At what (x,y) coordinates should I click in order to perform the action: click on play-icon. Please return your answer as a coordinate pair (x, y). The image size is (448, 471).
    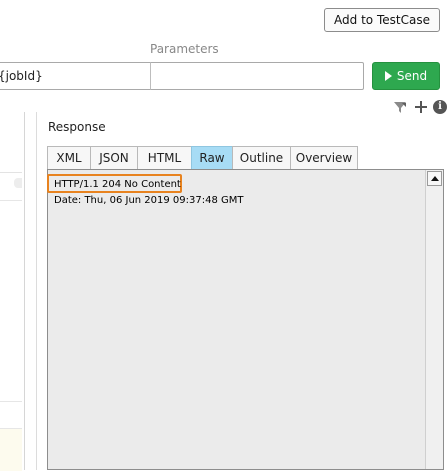
    Looking at the image, I should click on (388, 76).